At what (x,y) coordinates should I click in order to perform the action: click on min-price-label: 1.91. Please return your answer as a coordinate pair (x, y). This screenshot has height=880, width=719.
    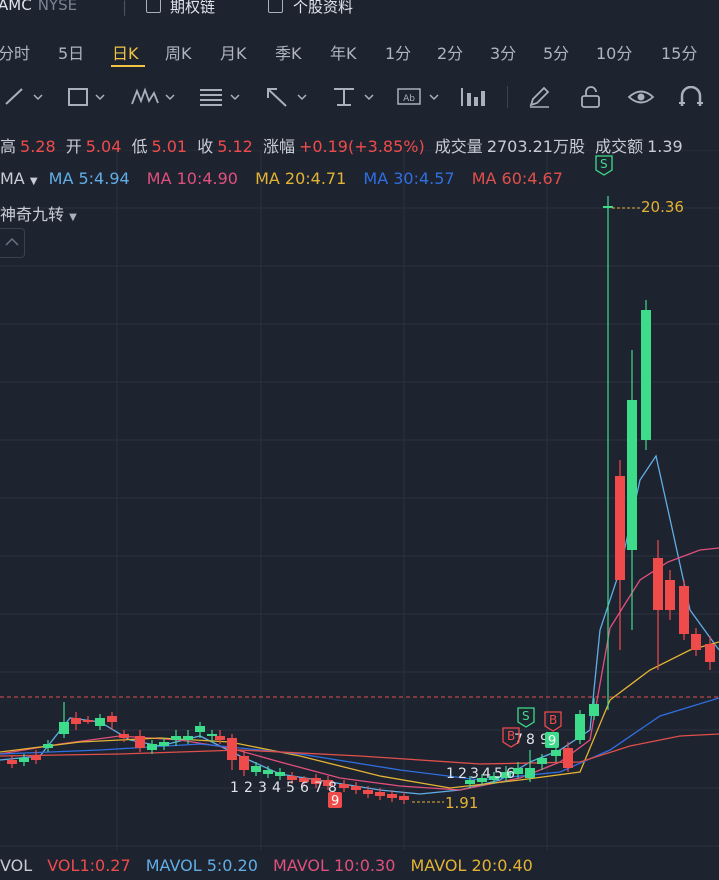
    Looking at the image, I should click on (461, 803).